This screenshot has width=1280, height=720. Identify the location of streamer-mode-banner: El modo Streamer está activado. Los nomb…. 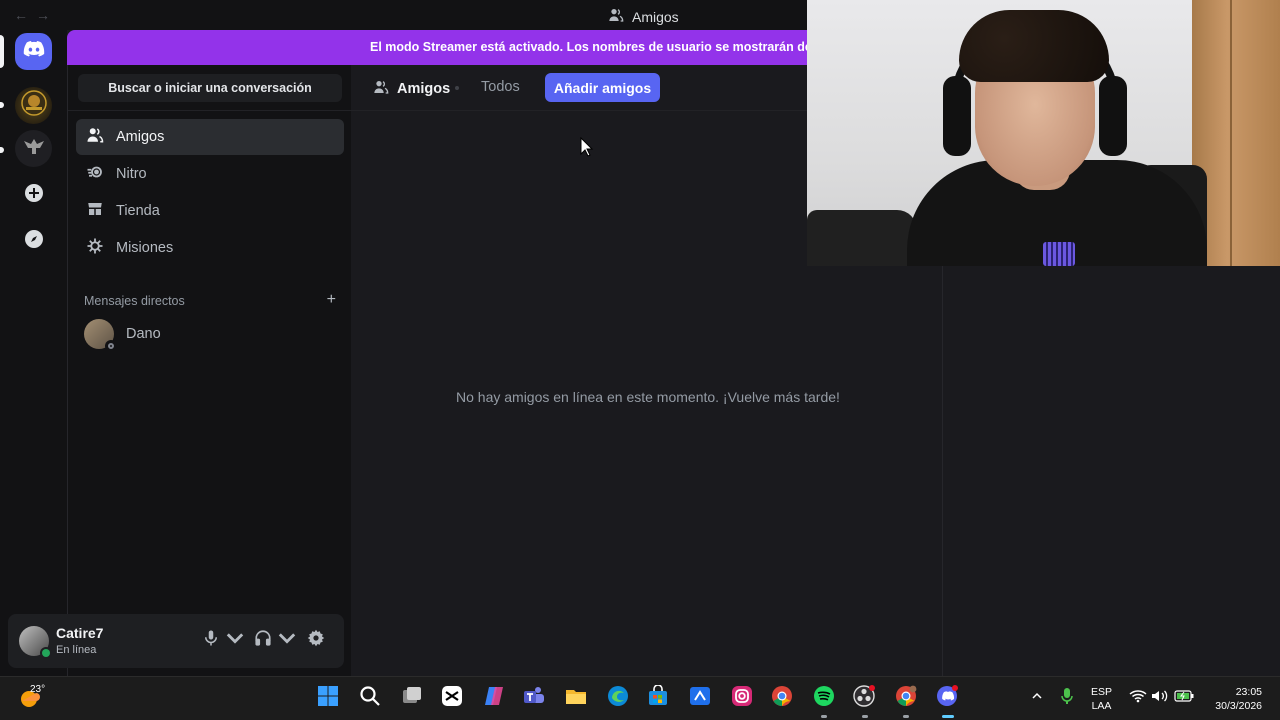
(437, 47).